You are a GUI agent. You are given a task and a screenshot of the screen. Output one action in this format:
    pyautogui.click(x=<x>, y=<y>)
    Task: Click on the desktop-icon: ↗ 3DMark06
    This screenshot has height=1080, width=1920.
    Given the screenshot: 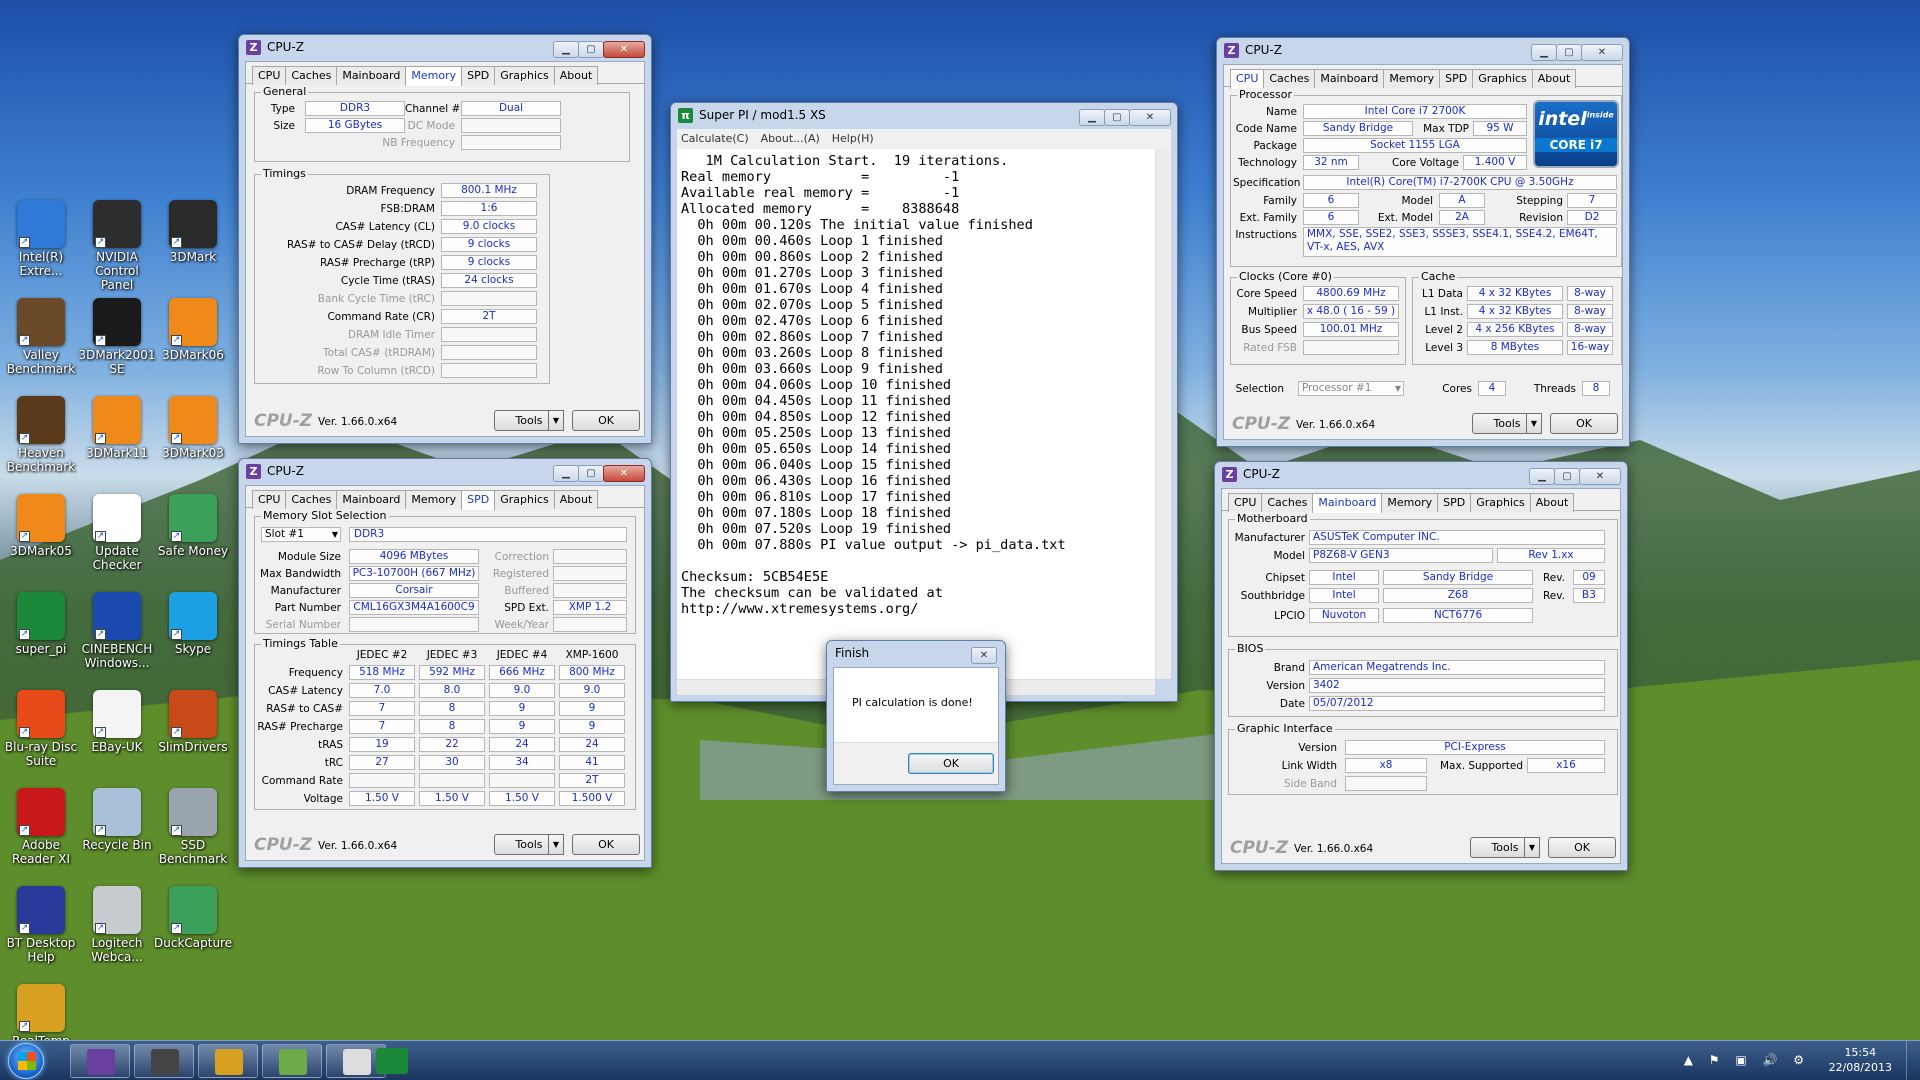 What is the action you would take?
    pyautogui.click(x=193, y=330)
    